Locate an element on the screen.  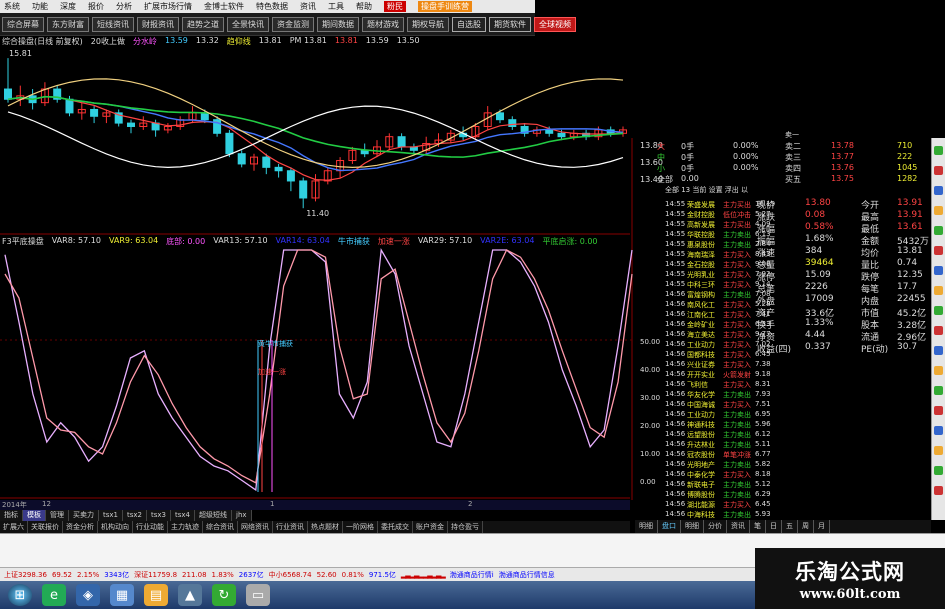
sub-v4: VAR13: 57.10 is located at coordinates (240, 240).